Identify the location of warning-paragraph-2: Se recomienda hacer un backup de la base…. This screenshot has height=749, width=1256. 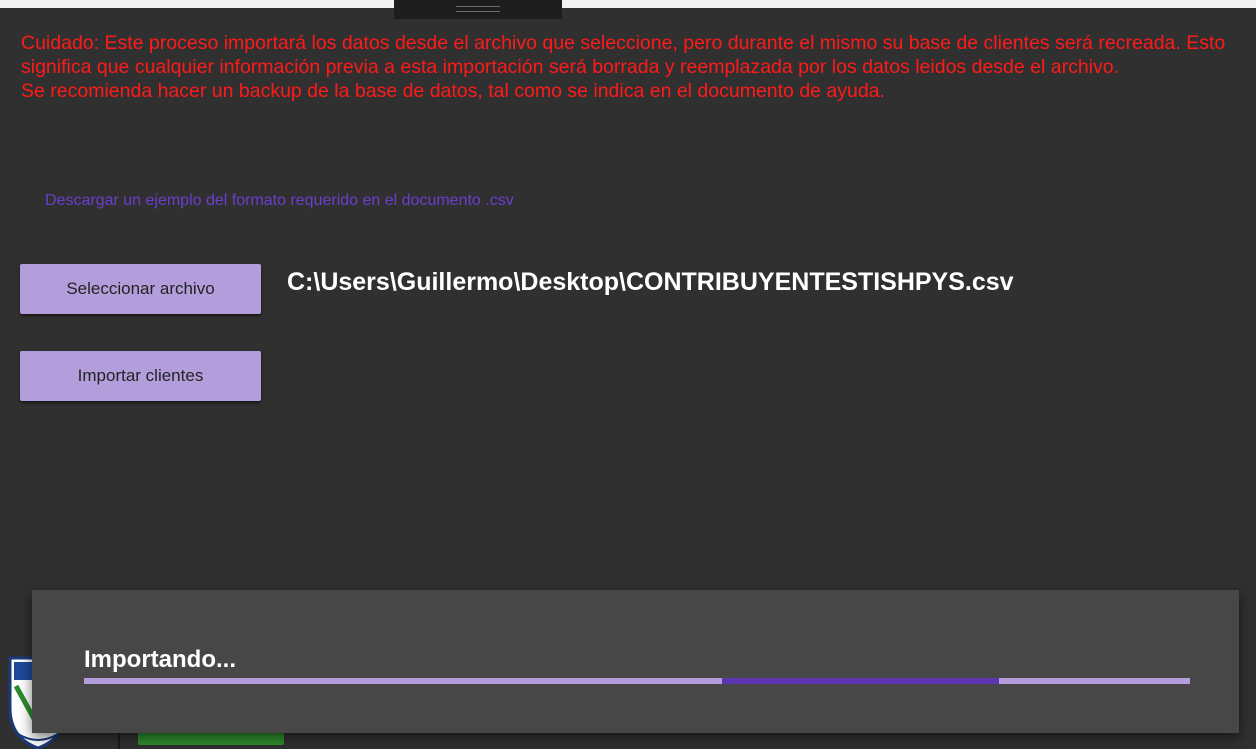
(453, 91).